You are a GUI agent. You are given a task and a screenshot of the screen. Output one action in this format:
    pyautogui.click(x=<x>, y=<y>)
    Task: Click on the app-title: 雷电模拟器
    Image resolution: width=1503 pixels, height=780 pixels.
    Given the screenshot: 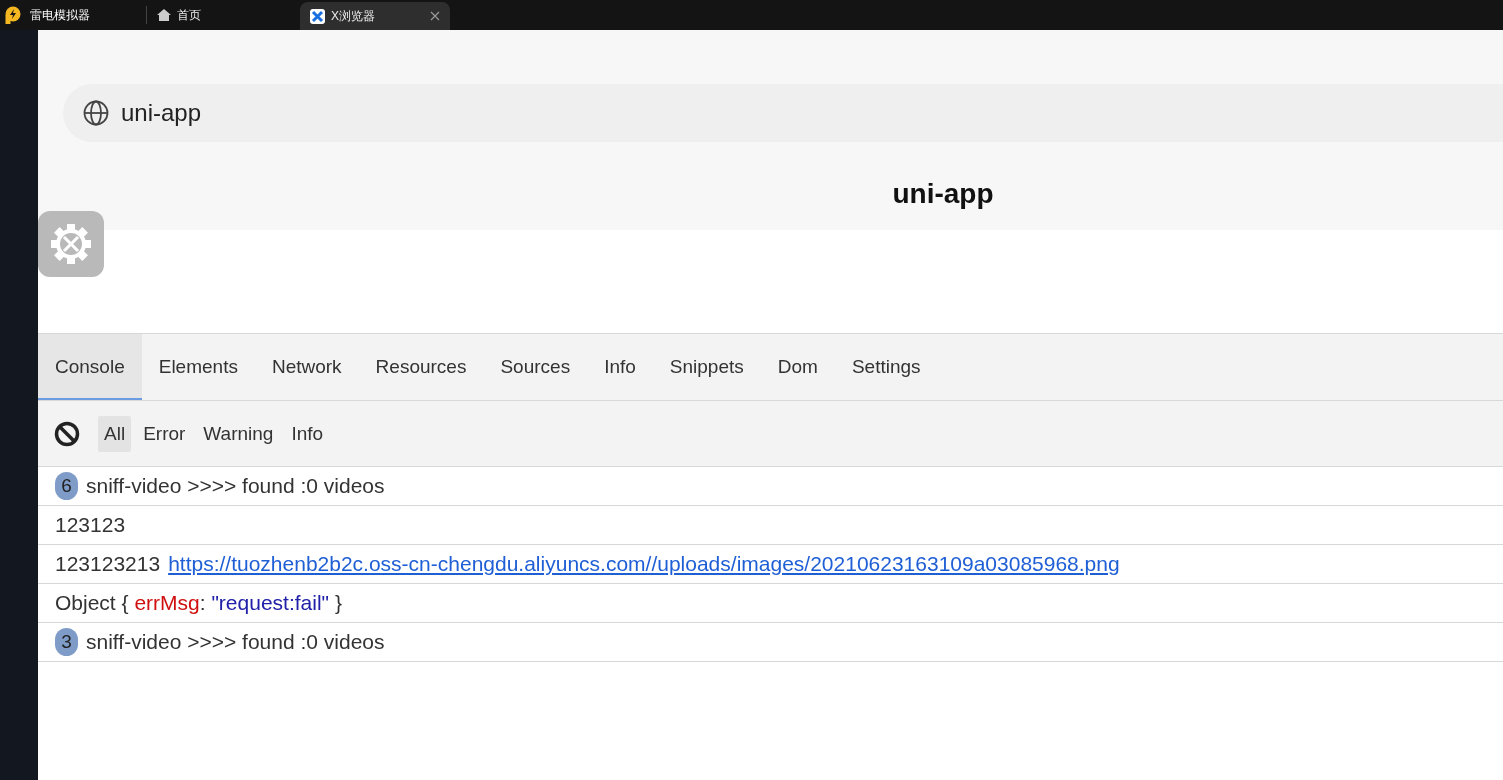 What is the action you would take?
    pyautogui.click(x=60, y=15)
    